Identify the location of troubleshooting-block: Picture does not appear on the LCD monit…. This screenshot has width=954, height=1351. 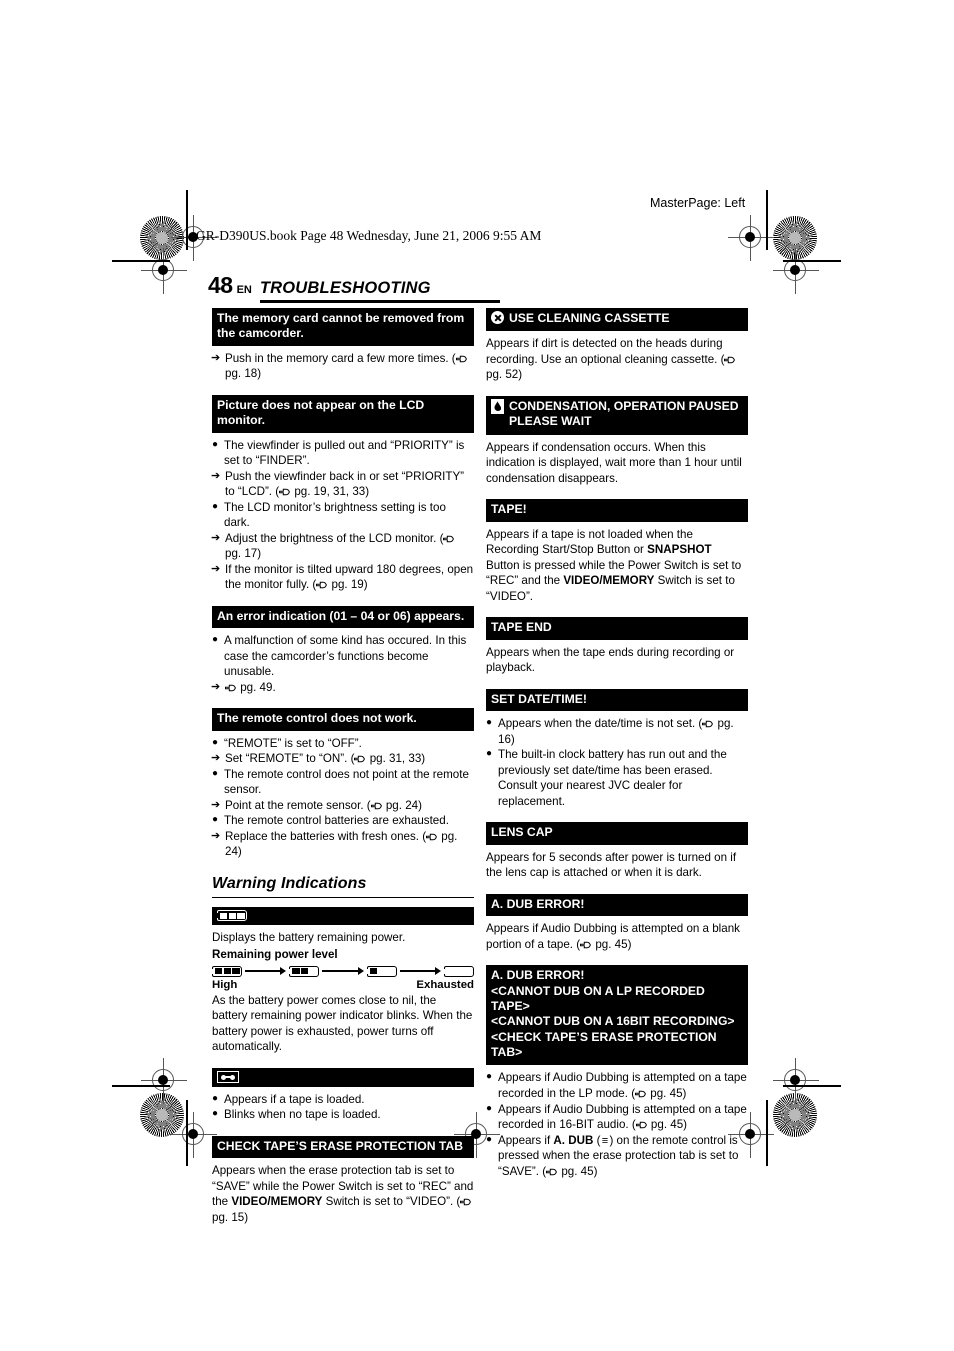
(342, 493).